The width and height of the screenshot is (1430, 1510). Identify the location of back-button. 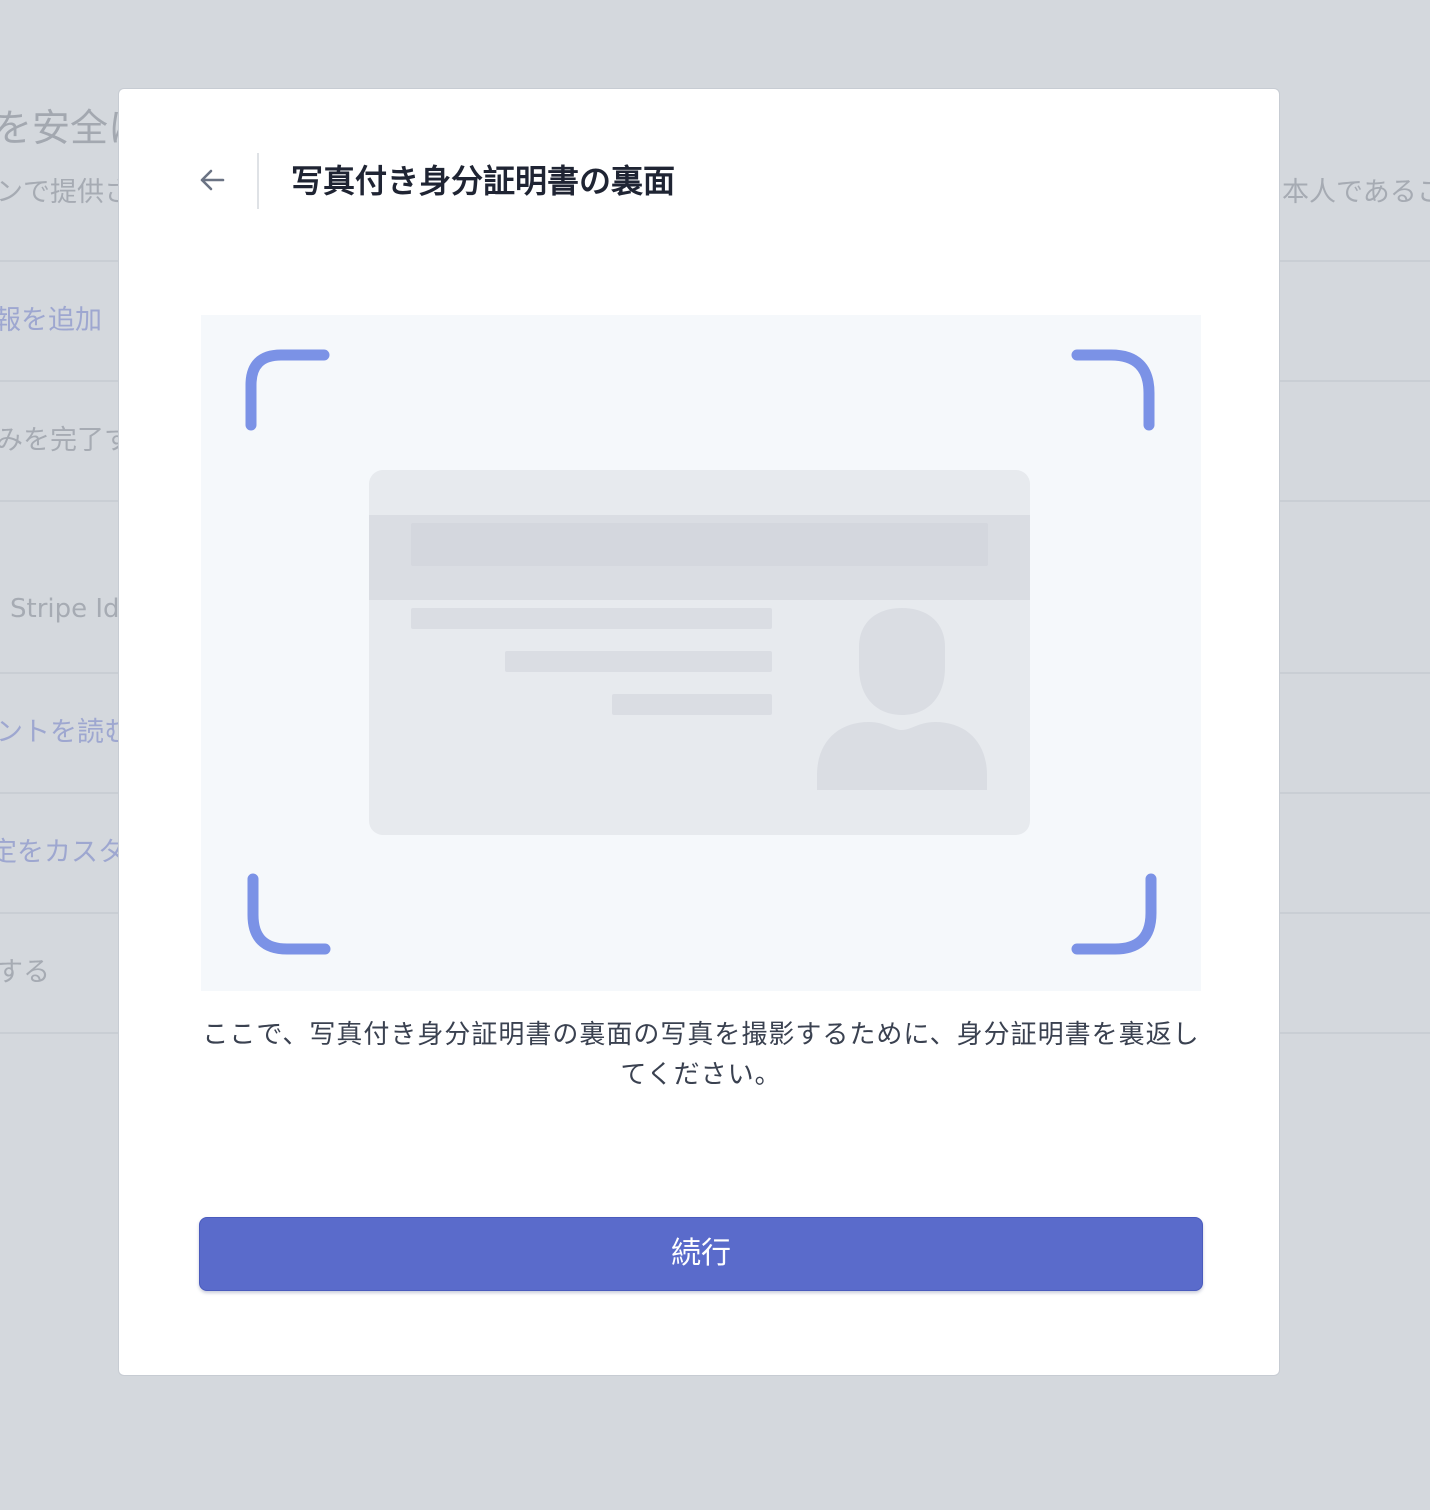
(212, 182).